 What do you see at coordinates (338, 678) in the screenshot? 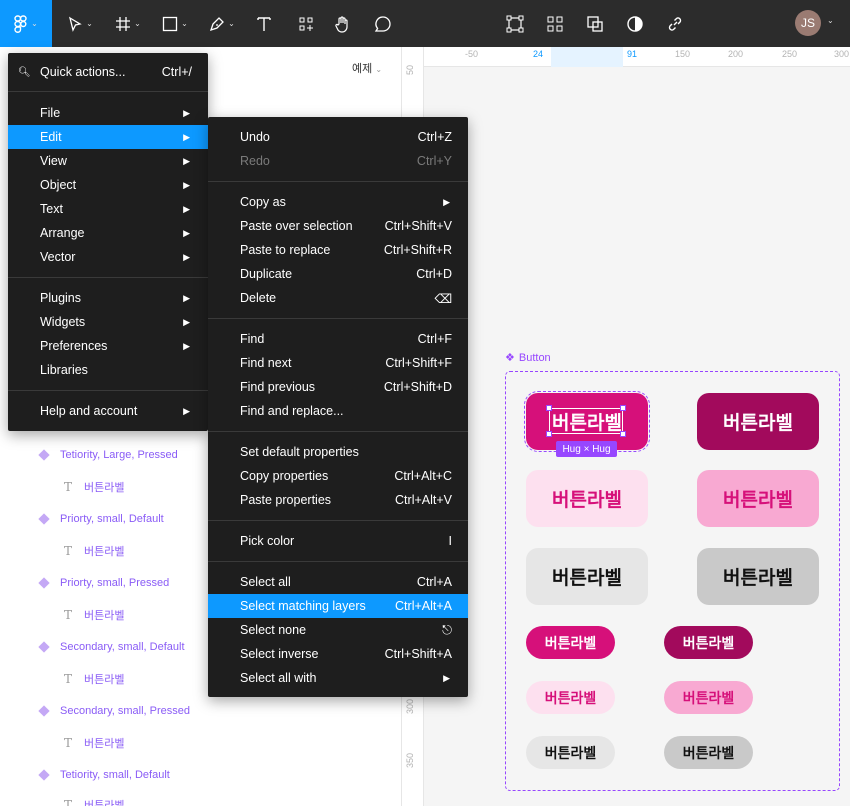
I see `menu-item-select-all-with: Select all with ▶` at bounding box center [338, 678].